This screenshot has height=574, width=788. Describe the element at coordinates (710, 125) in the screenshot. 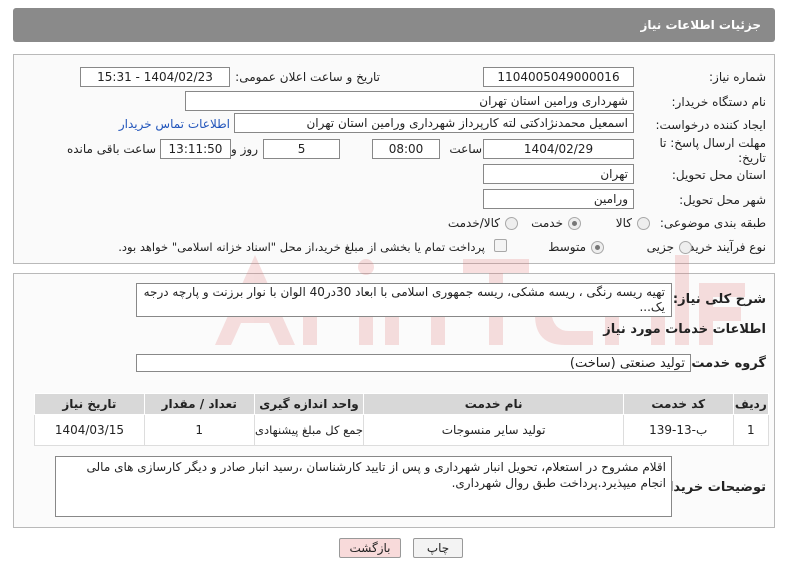

I see `creator-label: ایجاد کننده درخواست:` at that location.